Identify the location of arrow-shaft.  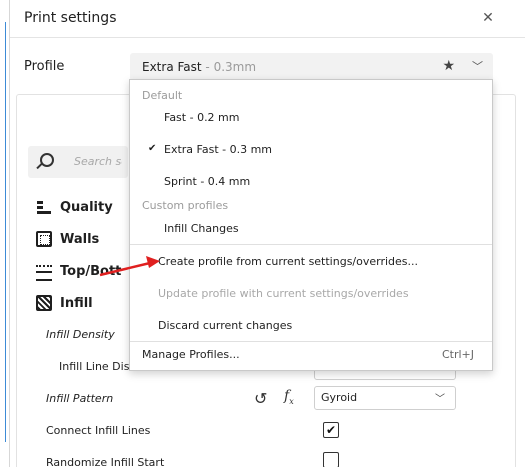
(125, 269).